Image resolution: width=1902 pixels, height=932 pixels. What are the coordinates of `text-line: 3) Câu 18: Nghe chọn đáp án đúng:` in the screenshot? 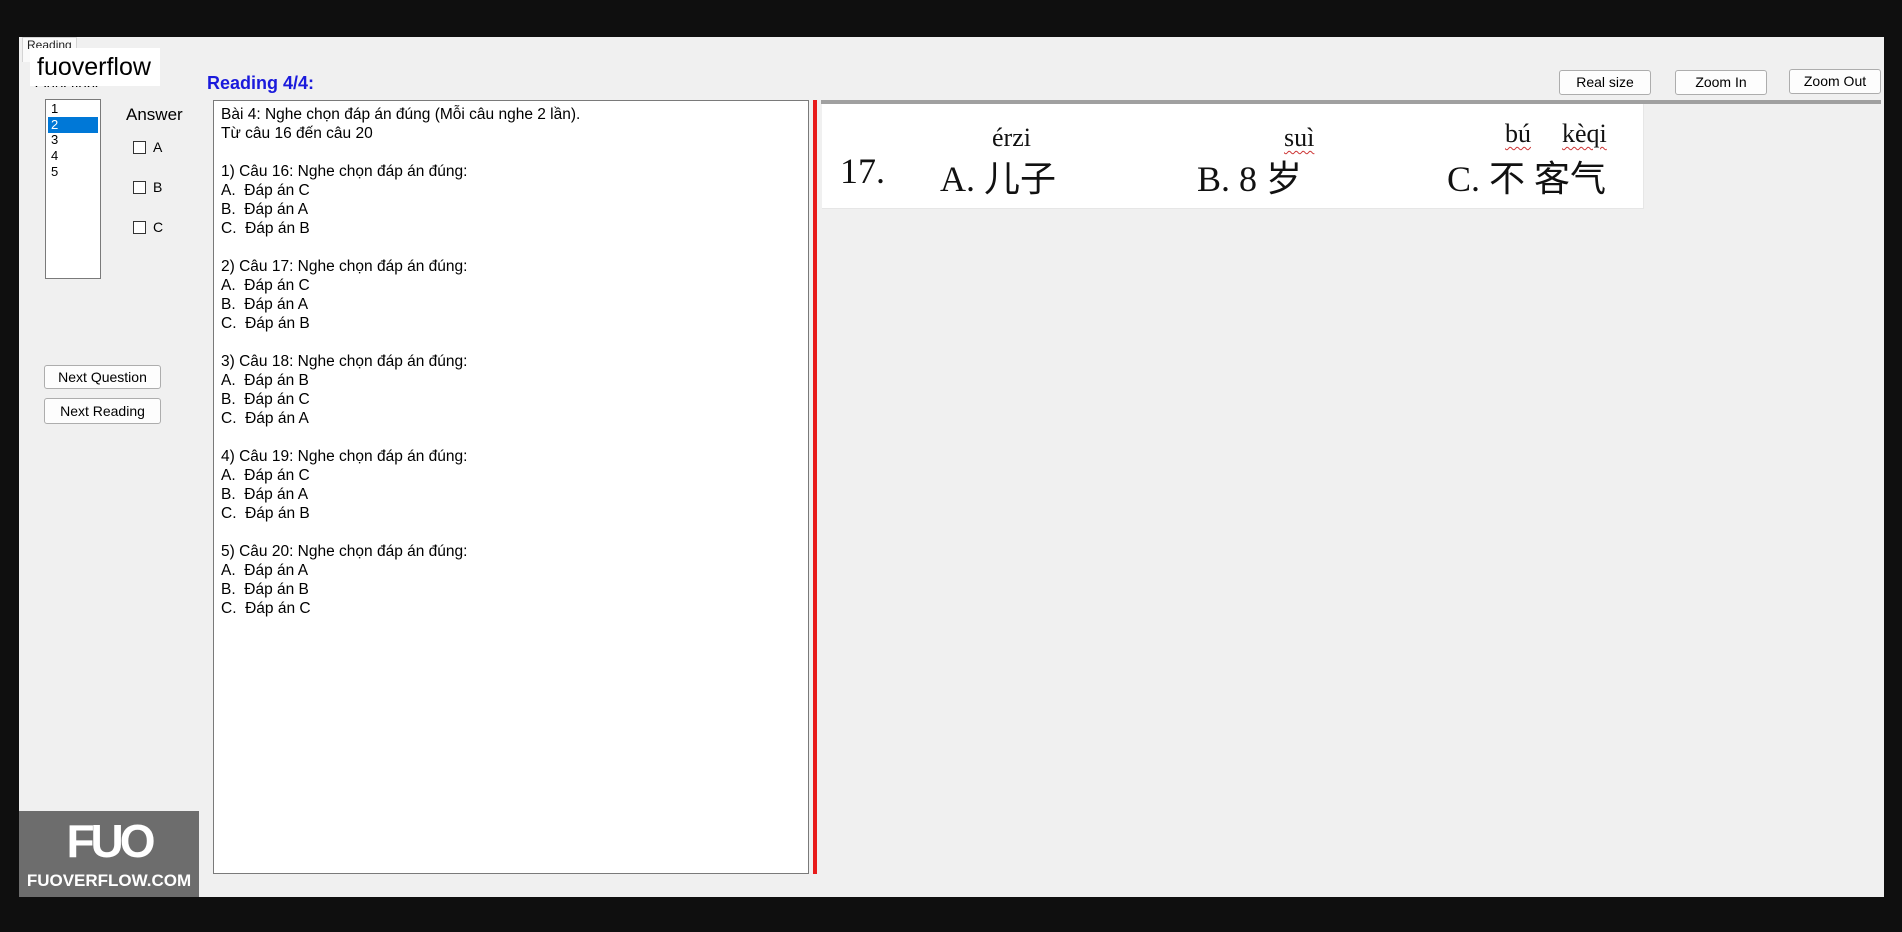 It's located at (344, 361).